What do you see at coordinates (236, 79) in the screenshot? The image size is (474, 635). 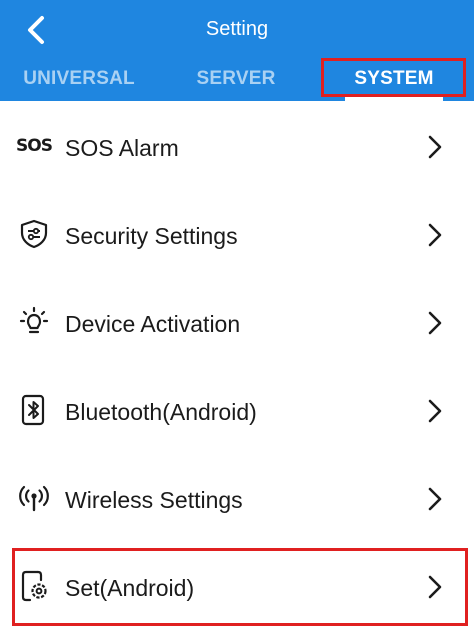 I see `tab-server: SERVER` at bounding box center [236, 79].